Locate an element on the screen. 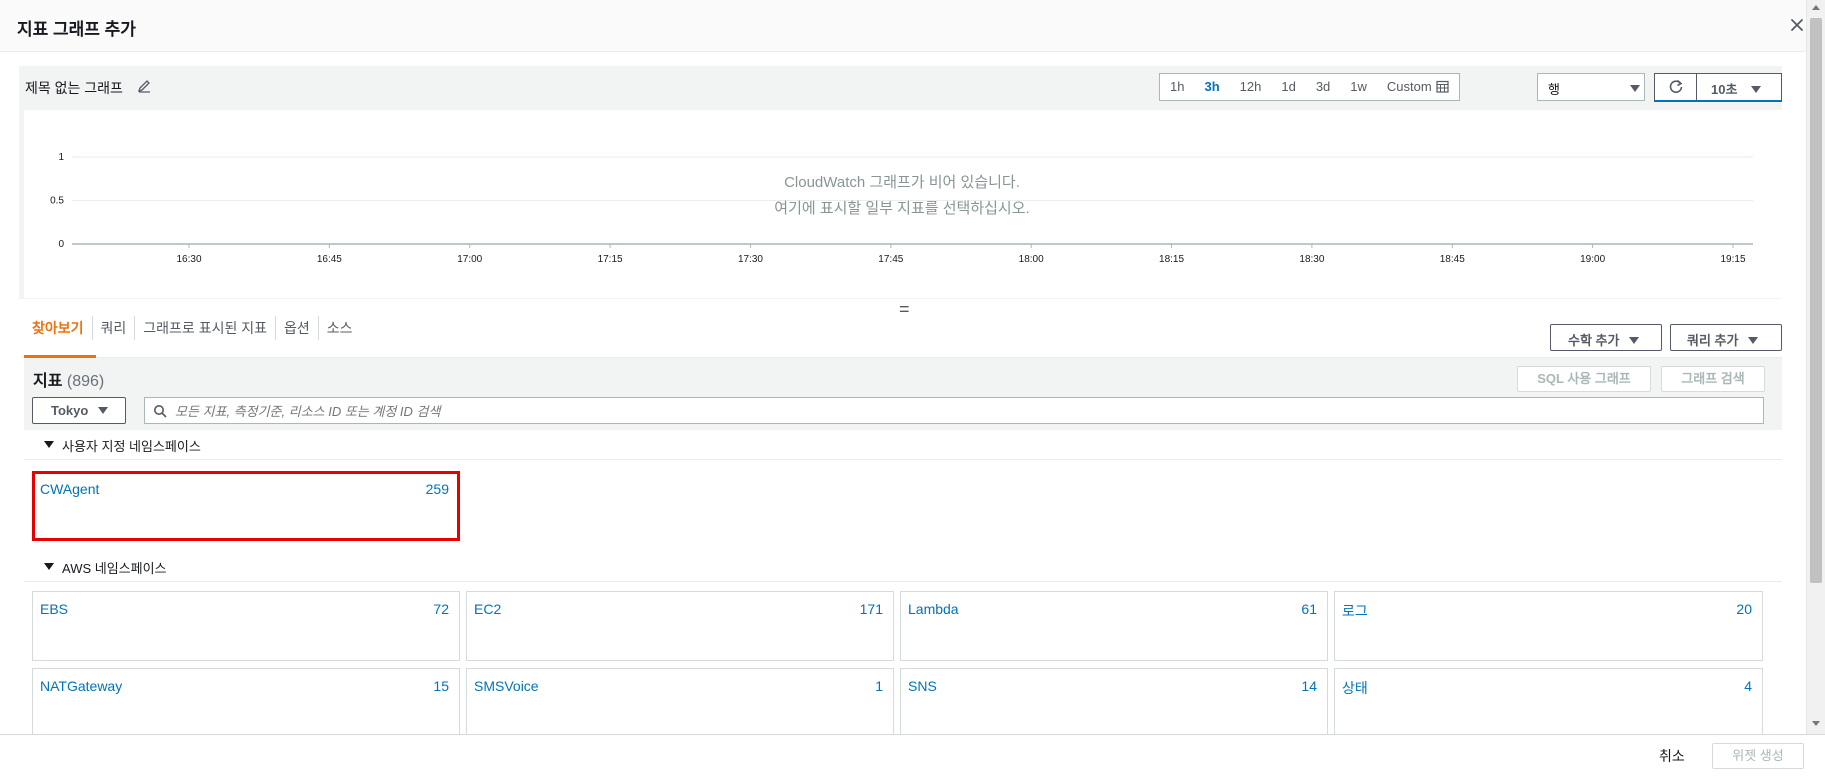 This screenshot has height=776, width=1825. create-widget-button: 위젯 생성 is located at coordinates (1758, 756).